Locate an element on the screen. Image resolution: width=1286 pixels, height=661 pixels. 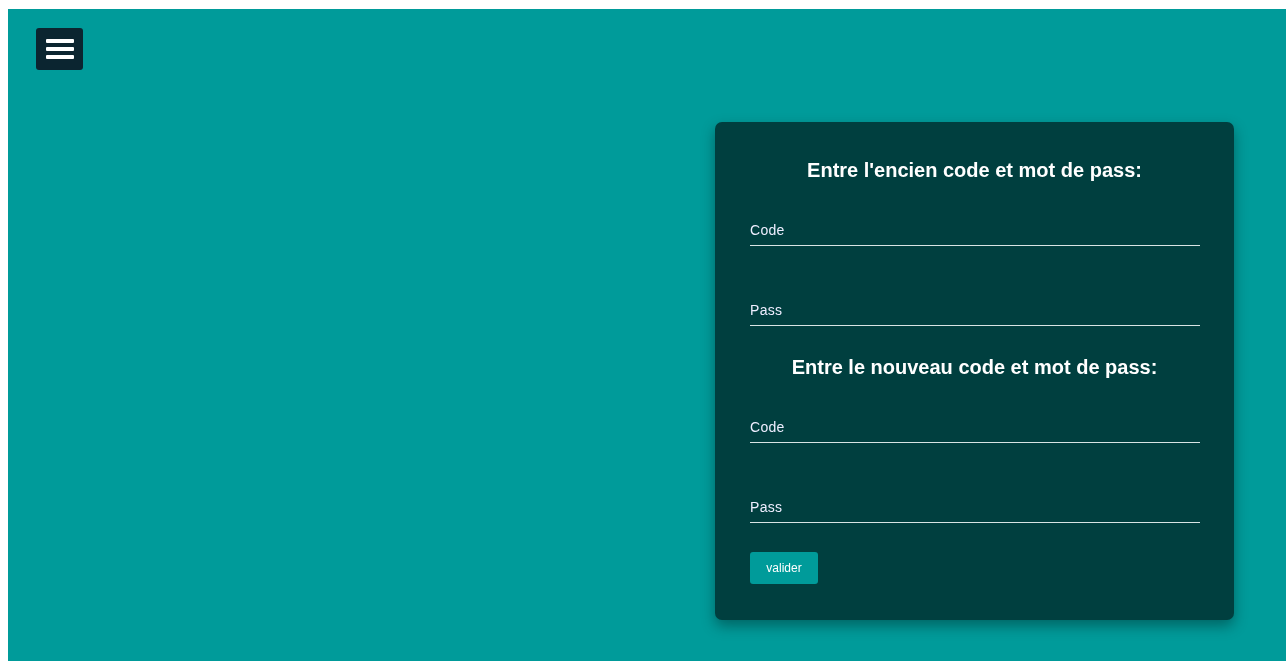
menu-button is located at coordinates (59, 49).